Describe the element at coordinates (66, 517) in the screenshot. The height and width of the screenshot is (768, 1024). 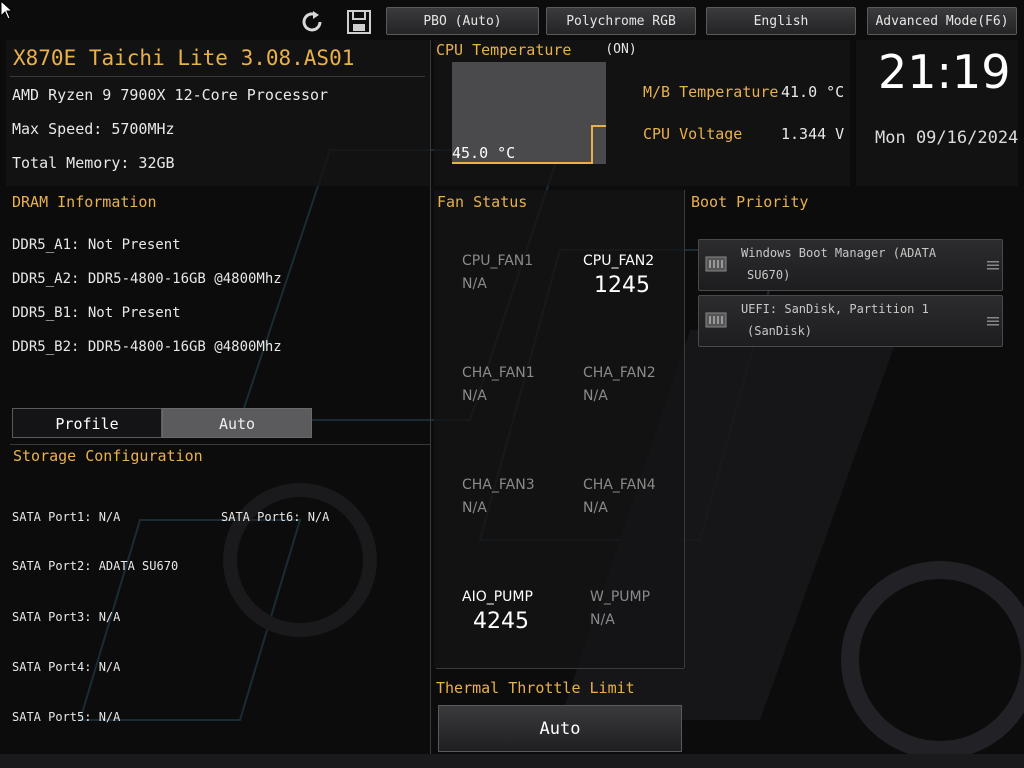
I see `sata-port1: SATA Port1: N/A` at that location.